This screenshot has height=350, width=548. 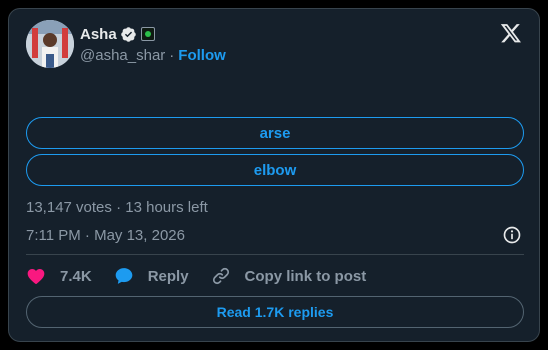 I want to click on author-names: Asha @asha_shar · Follow, so click(x=153, y=44).